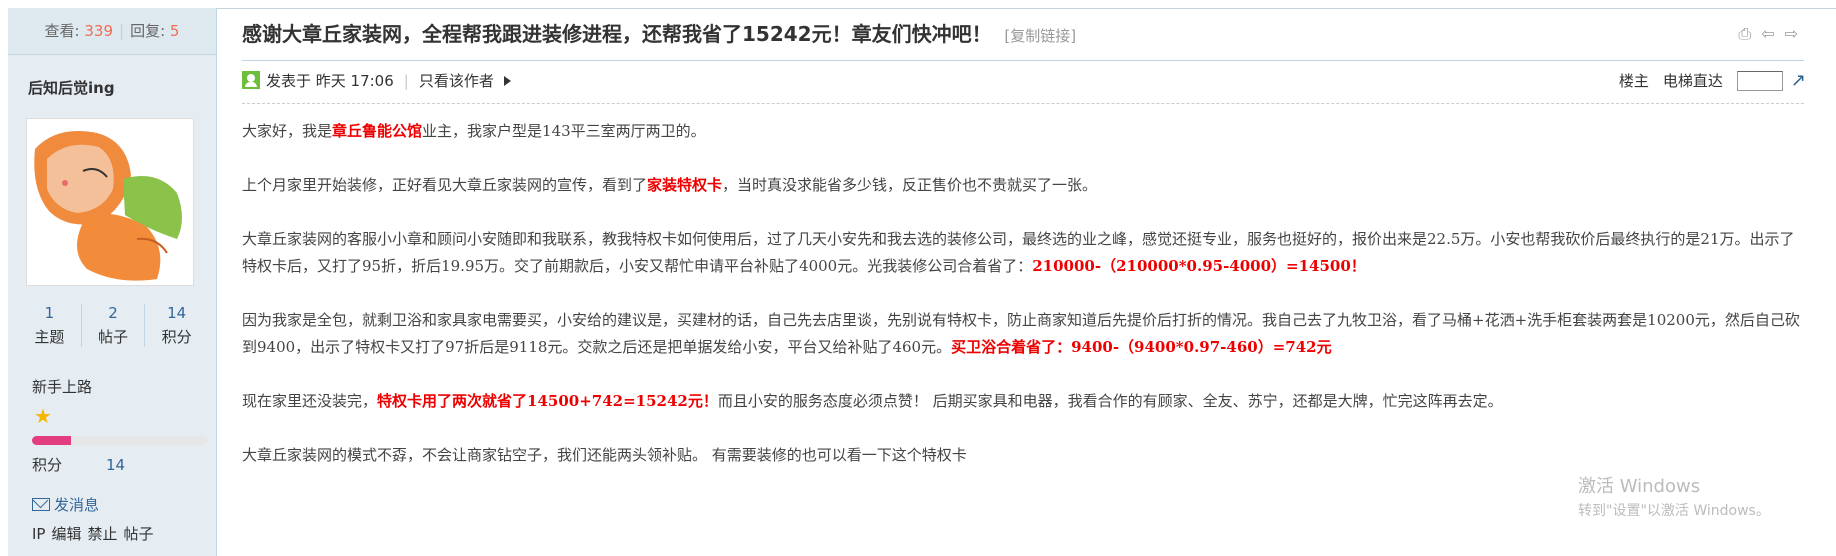  Describe the element at coordinates (1633, 81) in the screenshot. I see `floor-label: 楼主` at that location.